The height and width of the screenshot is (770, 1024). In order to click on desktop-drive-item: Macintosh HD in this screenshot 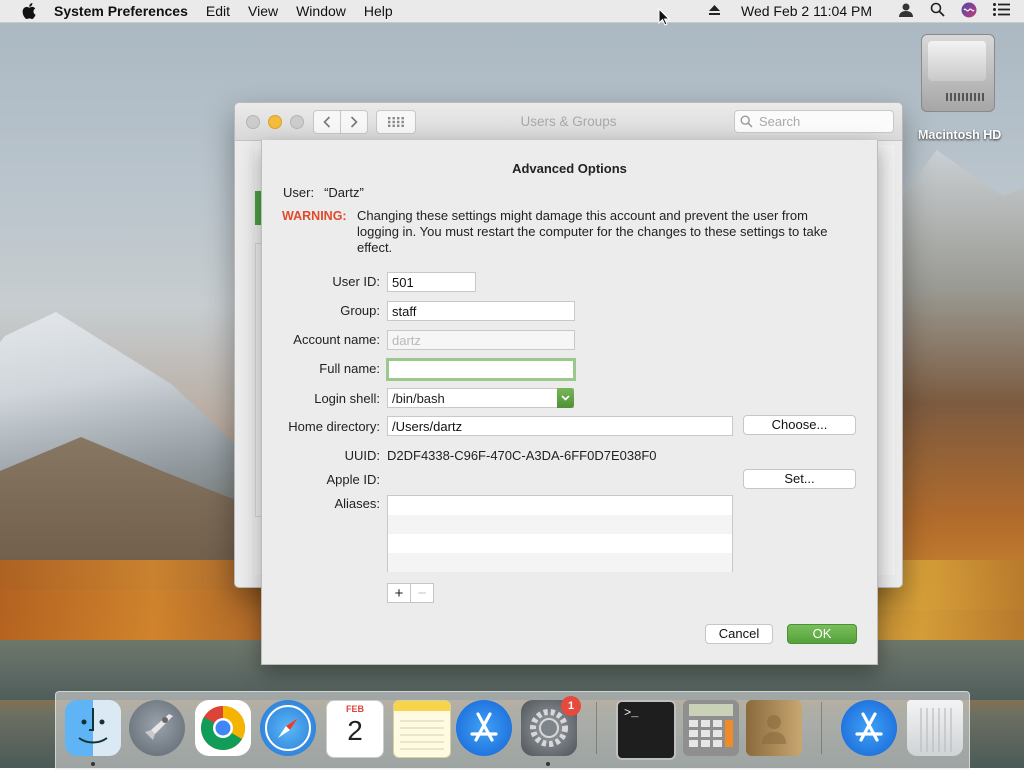, I will do `click(960, 88)`.